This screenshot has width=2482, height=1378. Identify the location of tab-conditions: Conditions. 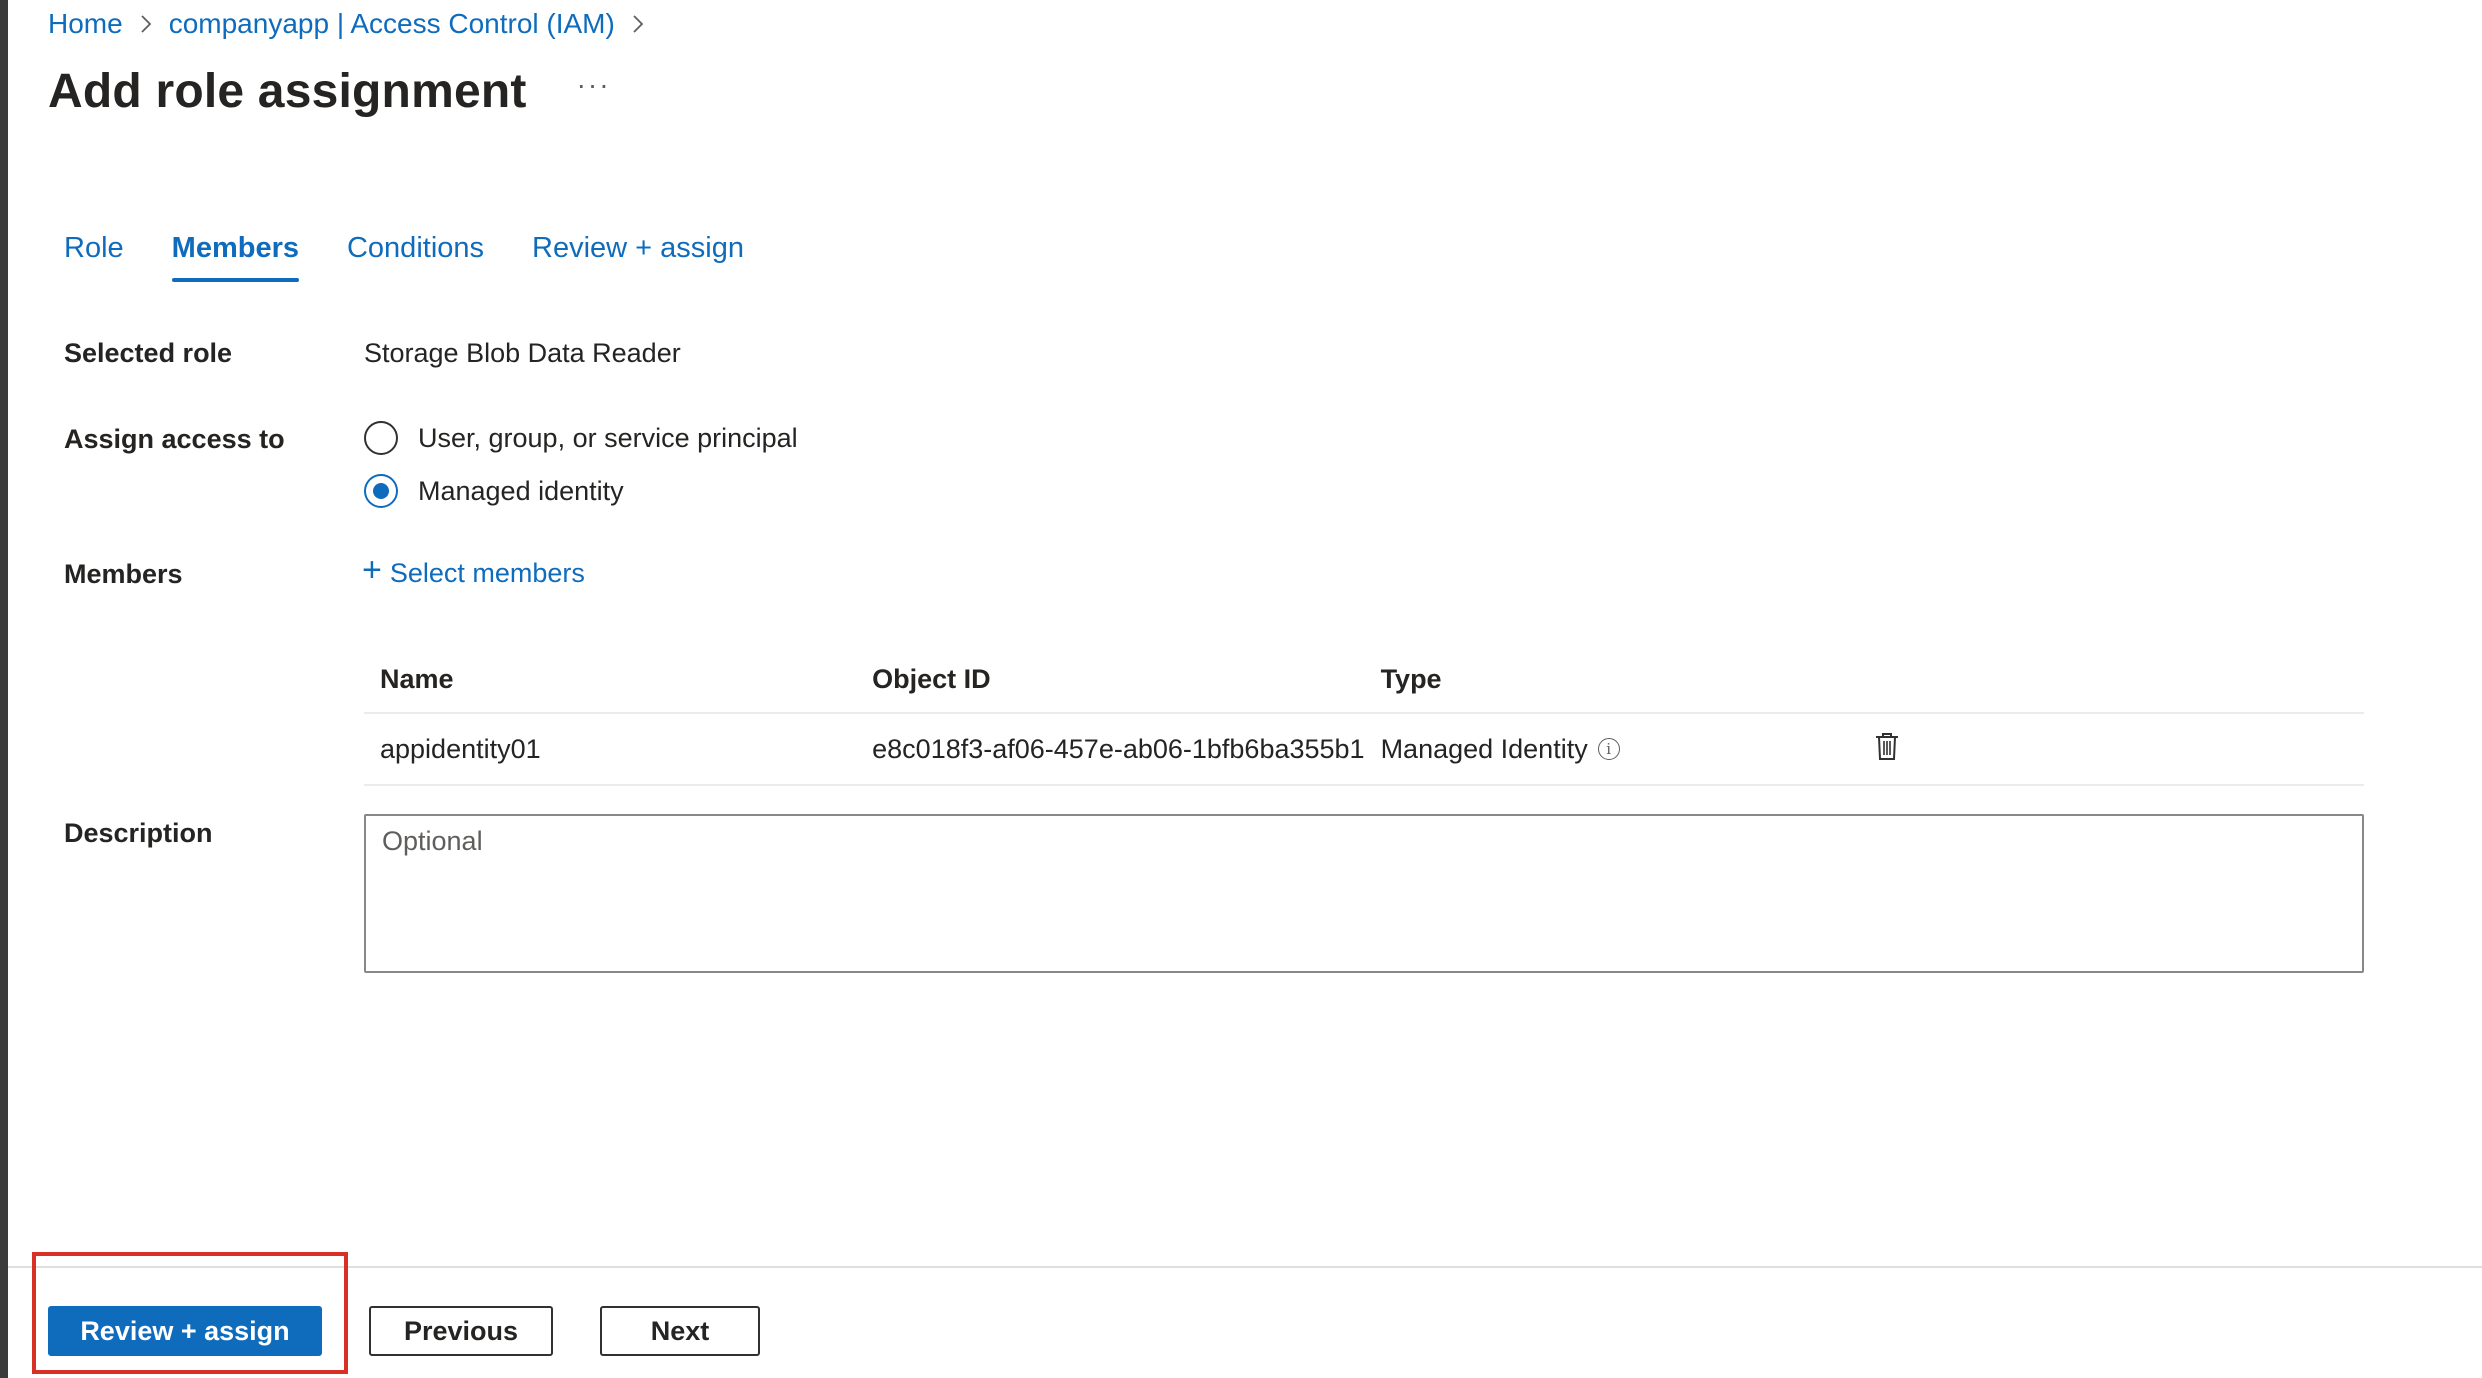
(415, 253).